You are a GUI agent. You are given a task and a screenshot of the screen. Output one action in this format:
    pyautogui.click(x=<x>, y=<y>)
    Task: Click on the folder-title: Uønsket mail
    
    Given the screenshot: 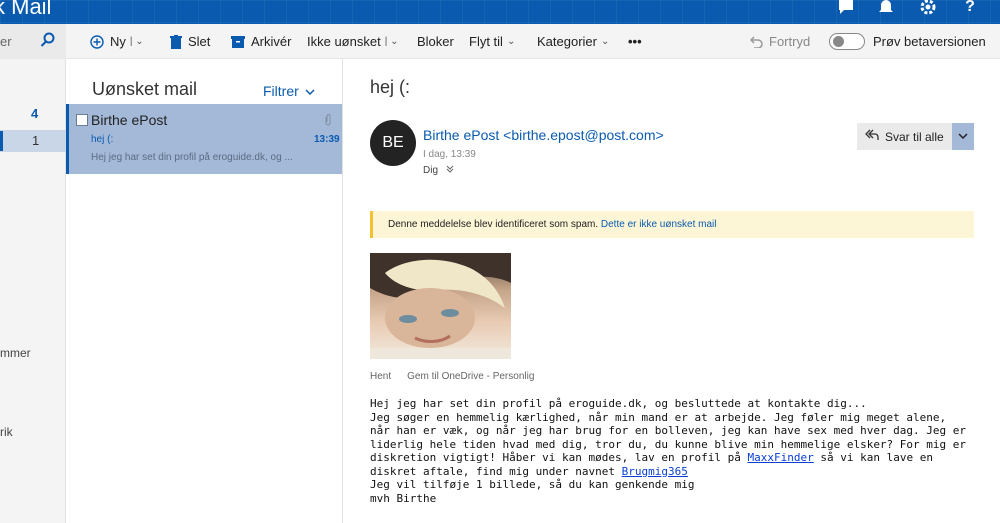 What is the action you would take?
    pyautogui.click(x=145, y=89)
    